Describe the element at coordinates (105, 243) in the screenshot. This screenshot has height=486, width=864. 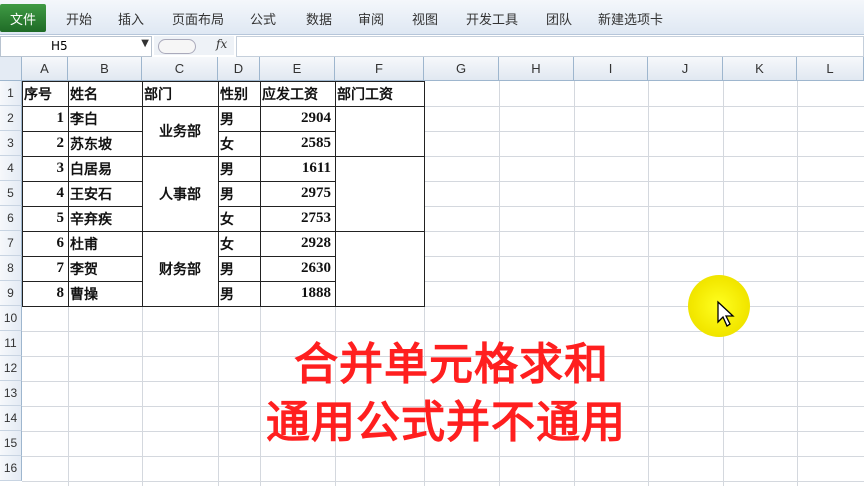
I see `cell-name: 杜甫` at that location.